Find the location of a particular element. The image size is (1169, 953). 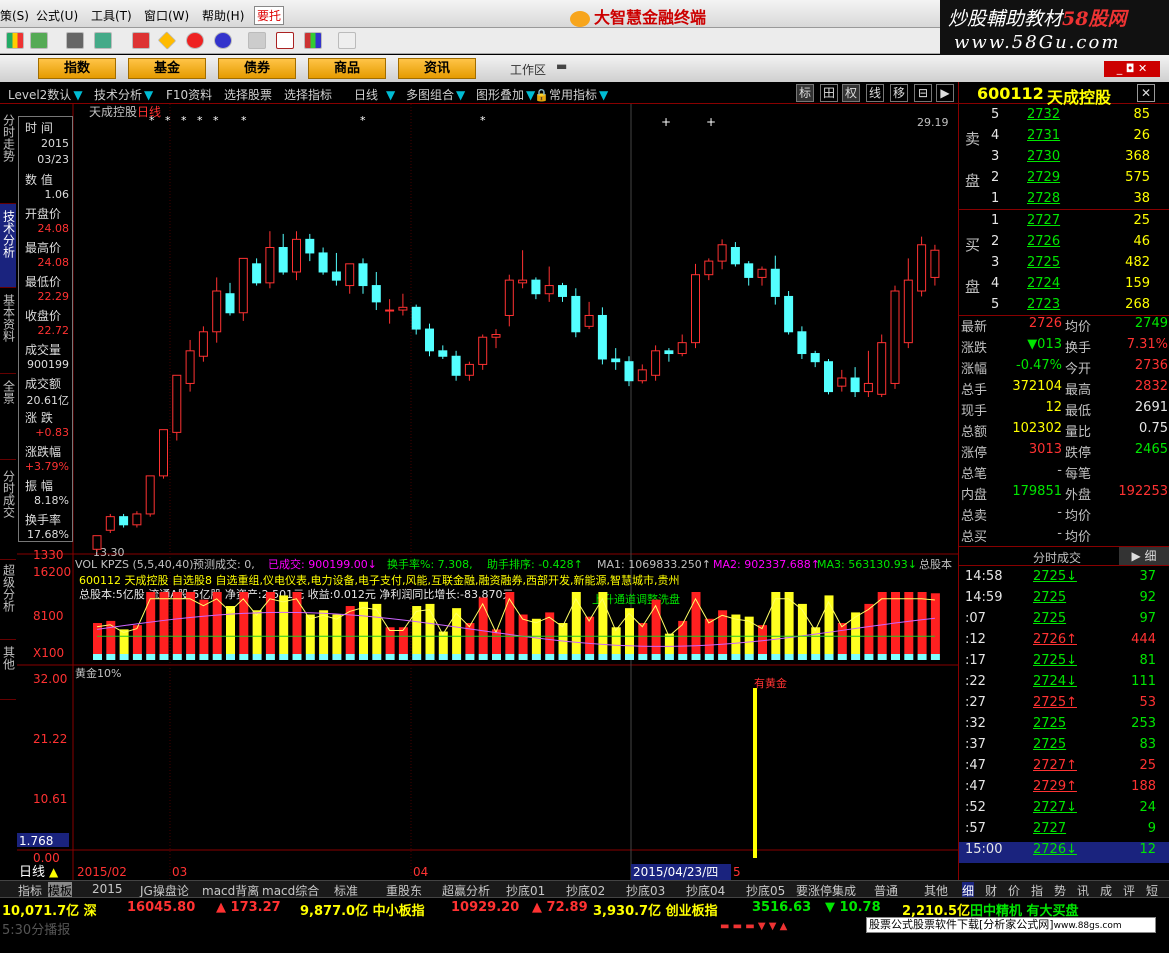

tab-fundamentals: 基本资料 is located at coordinates (8, 331).